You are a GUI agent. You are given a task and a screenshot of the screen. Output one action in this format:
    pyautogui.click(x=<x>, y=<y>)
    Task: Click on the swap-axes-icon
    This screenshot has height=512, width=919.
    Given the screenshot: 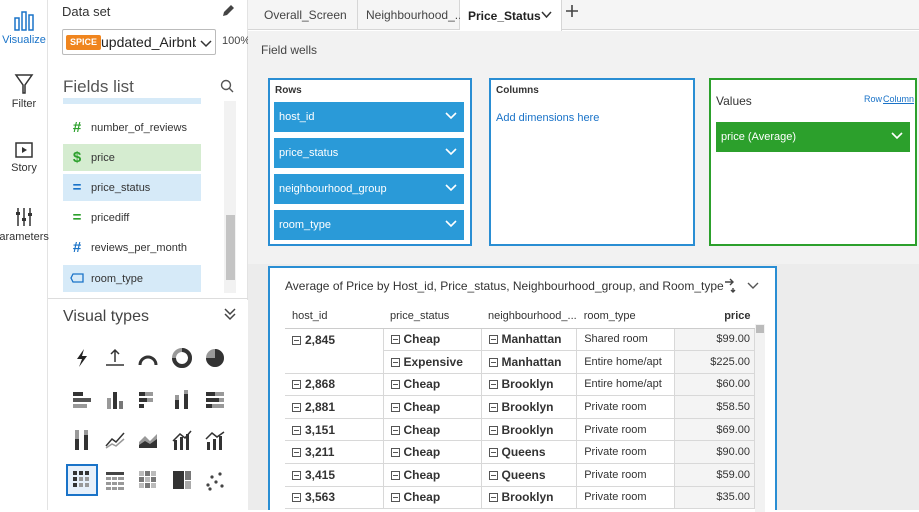 What is the action you would take?
    pyautogui.click(x=730, y=287)
    